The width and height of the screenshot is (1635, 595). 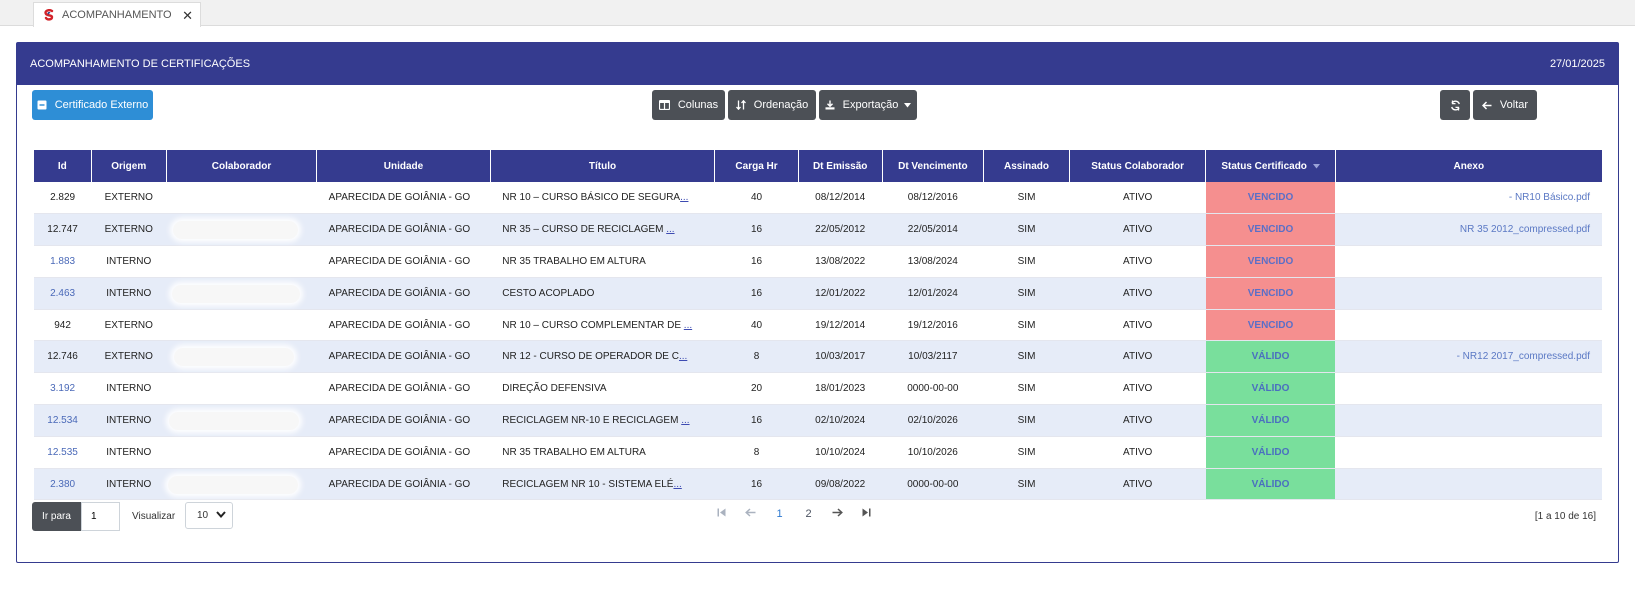 I want to click on pagination-footer: Ir para Visualizar 10 1 2 [1 a 10, so click(x=817, y=520).